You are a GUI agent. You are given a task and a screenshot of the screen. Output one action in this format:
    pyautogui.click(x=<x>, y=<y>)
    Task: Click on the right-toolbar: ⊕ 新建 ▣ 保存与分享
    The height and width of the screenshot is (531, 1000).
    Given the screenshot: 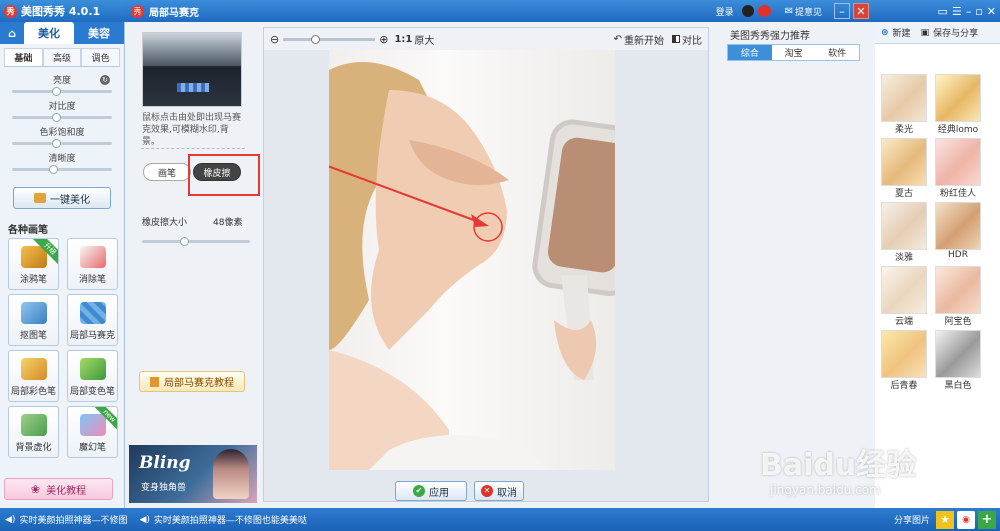 What is the action you would take?
    pyautogui.click(x=937, y=33)
    